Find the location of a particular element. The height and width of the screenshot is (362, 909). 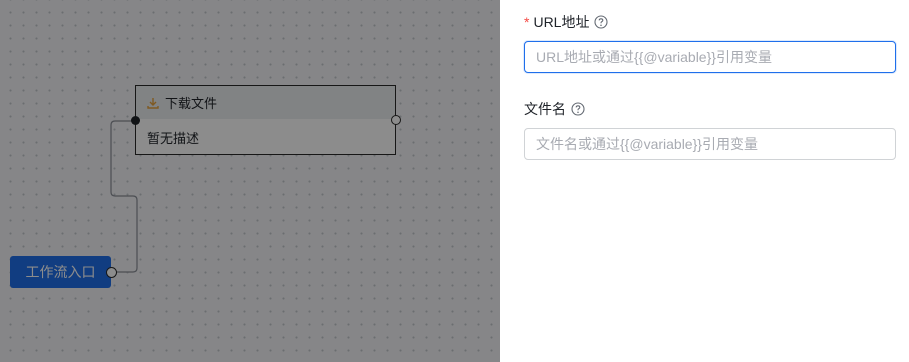

filename-input is located at coordinates (710, 144).